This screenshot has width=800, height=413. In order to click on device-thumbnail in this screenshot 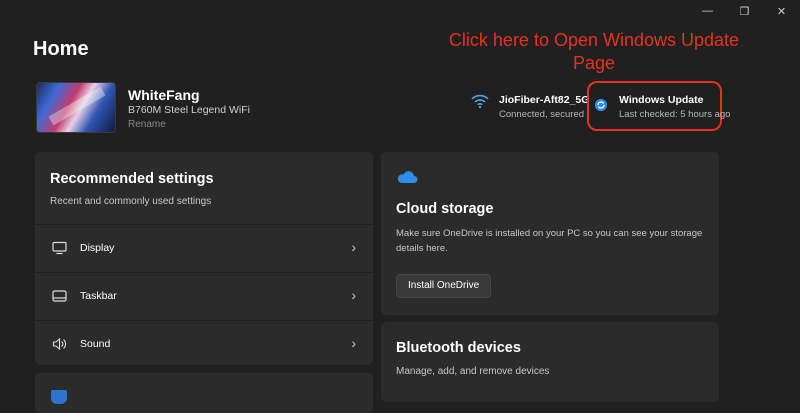, I will do `click(76, 107)`.